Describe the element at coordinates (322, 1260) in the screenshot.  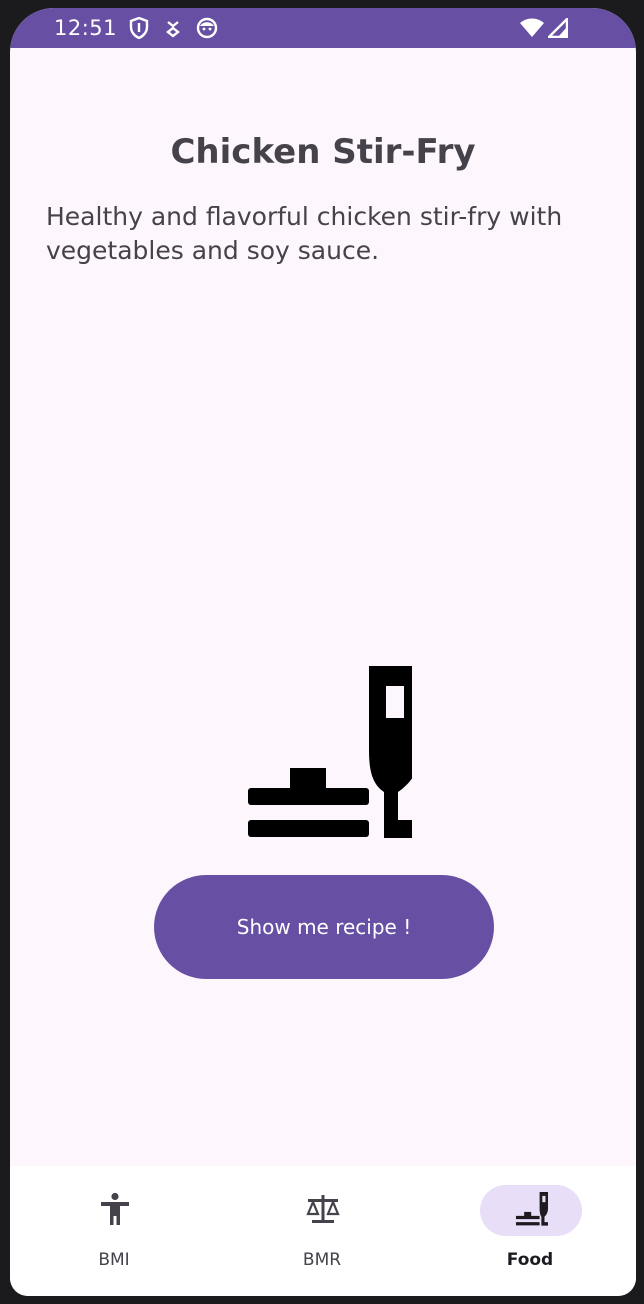
I see `nav-label-bmr: BMR` at that location.